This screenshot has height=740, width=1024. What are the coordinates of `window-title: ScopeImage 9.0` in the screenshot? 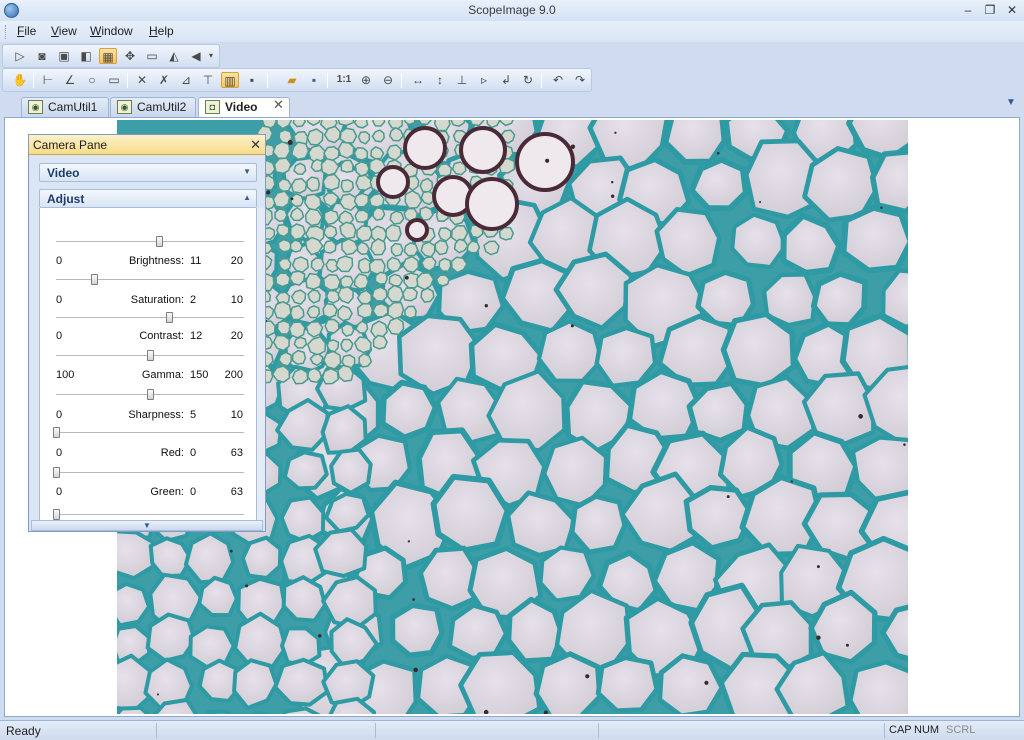 It's located at (512, 10).